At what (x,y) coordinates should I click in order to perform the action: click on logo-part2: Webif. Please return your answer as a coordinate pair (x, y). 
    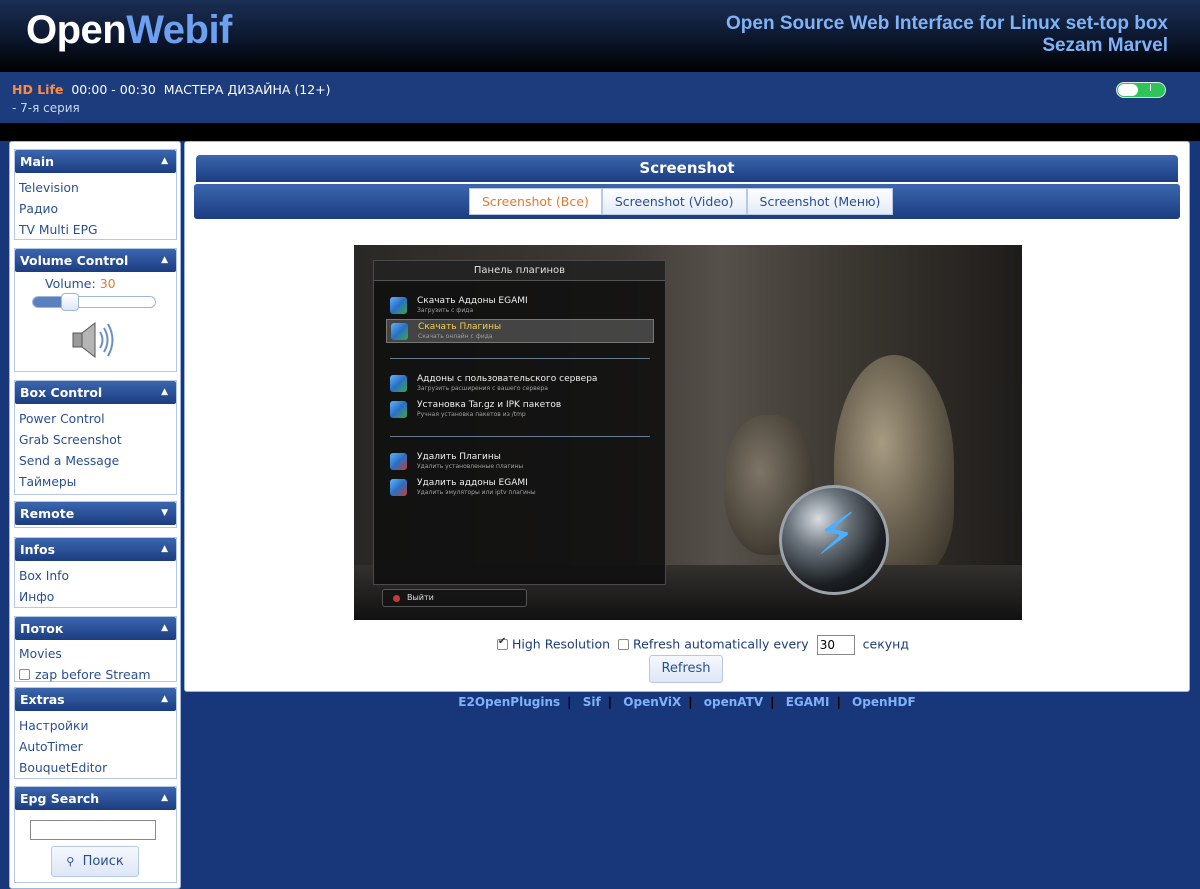
    Looking at the image, I should click on (179, 30).